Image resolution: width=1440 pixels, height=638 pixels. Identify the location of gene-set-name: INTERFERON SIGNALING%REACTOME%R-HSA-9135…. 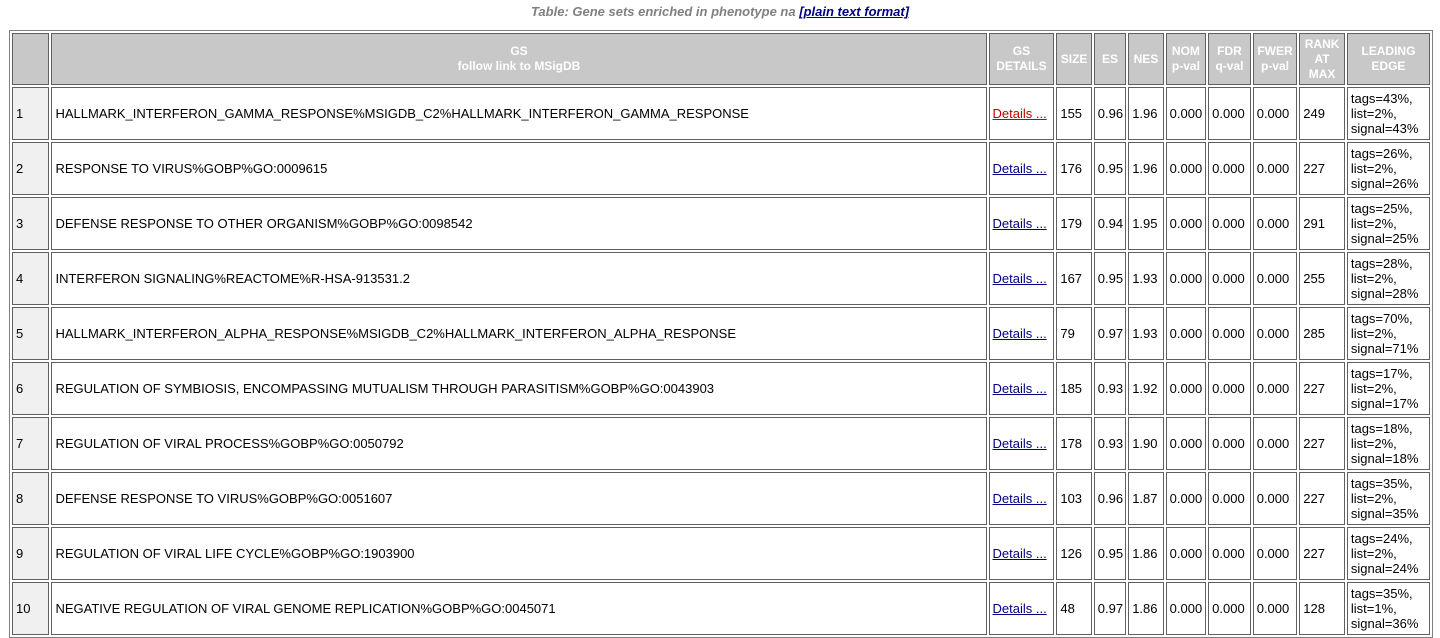
(519, 278).